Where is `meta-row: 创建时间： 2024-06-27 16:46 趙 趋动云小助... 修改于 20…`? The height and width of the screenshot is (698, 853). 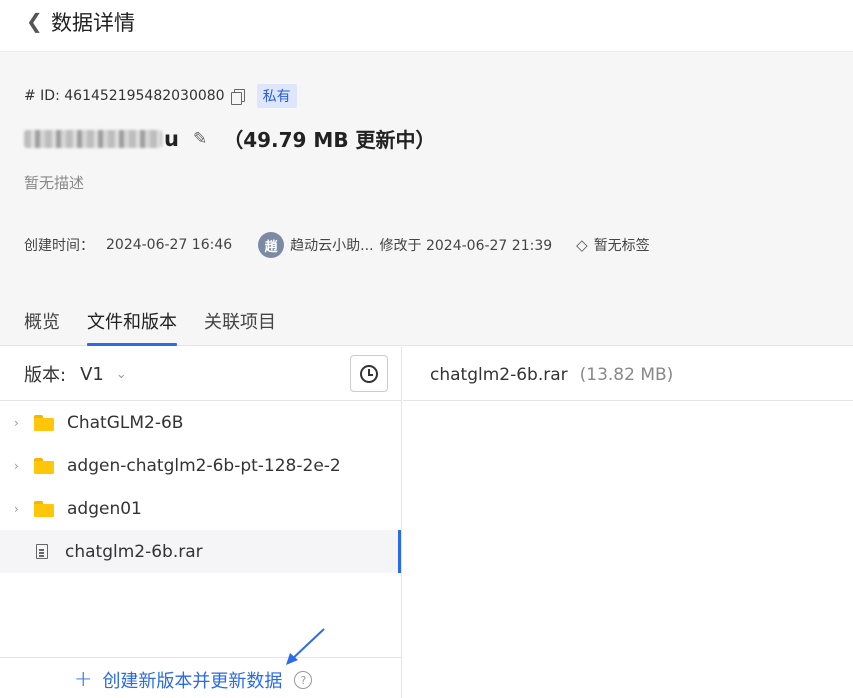 meta-row: 创建时间： 2024-06-27 16:46 趙 趋动云小助... 修改于 20… is located at coordinates (337, 245).